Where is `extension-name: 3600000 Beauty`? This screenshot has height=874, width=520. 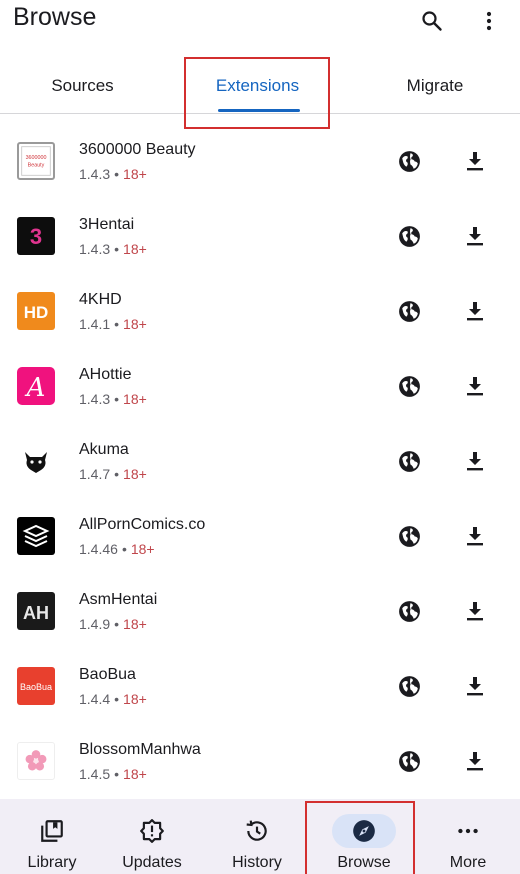 extension-name: 3600000 Beauty is located at coordinates (137, 149).